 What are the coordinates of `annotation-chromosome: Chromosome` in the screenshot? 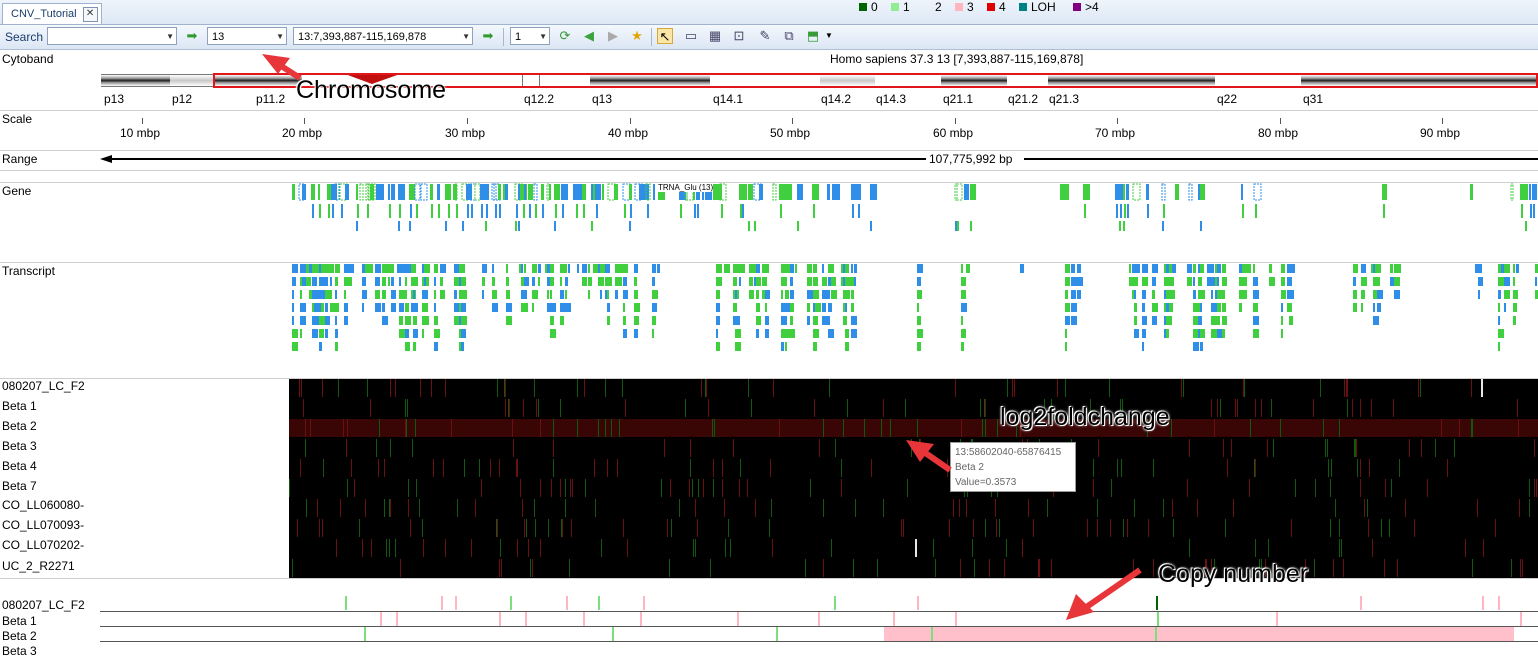 It's located at (371, 90).